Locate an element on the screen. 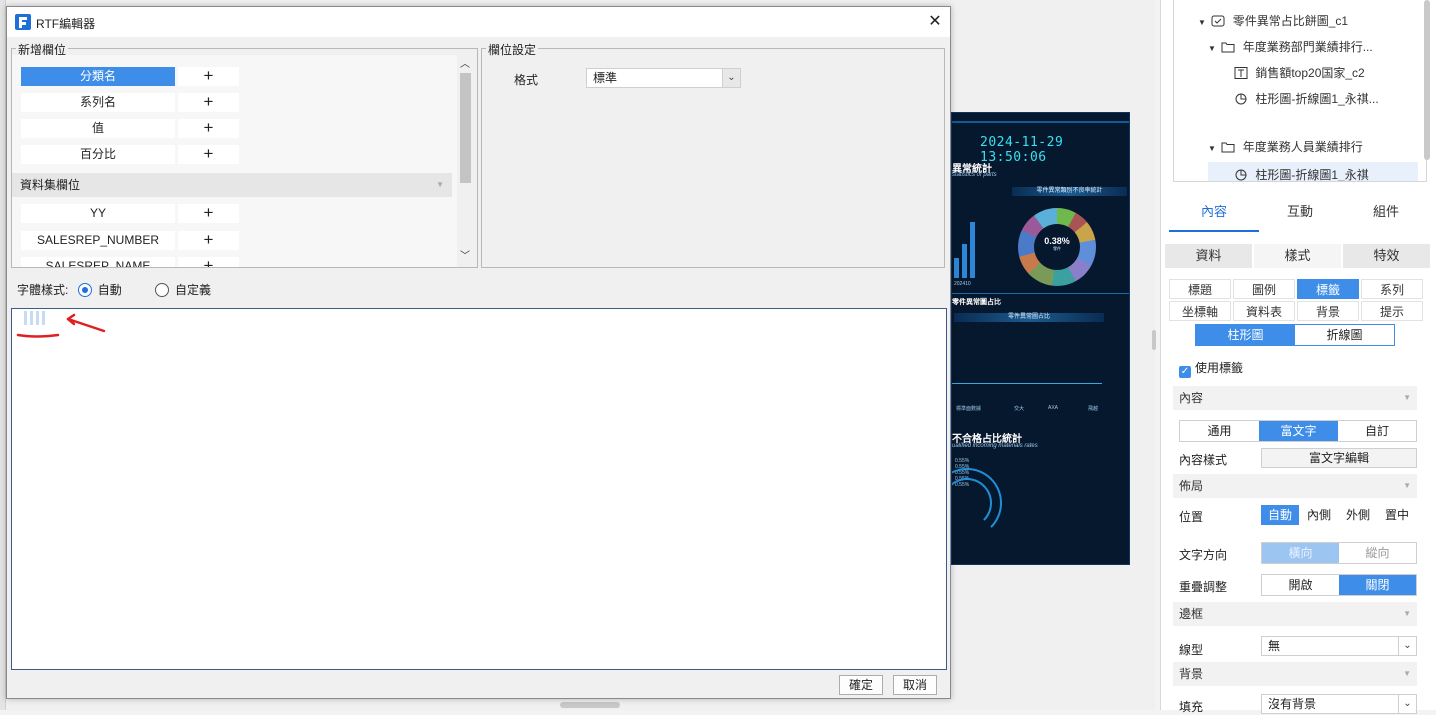 This screenshot has height=715, width=1436. section-content: 內容 ▼ is located at coordinates (1295, 398).